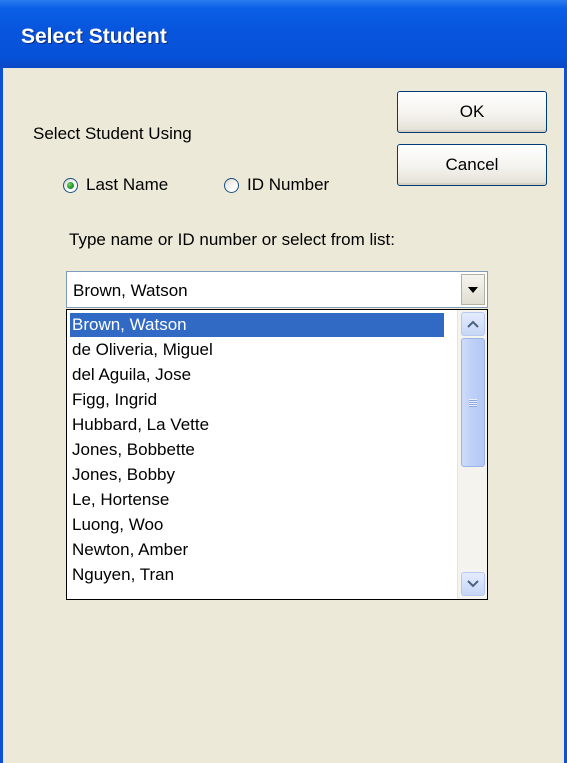 Image resolution: width=567 pixels, height=763 pixels. What do you see at coordinates (119, 500) in the screenshot?
I see `list-item: Le, Hortense` at bounding box center [119, 500].